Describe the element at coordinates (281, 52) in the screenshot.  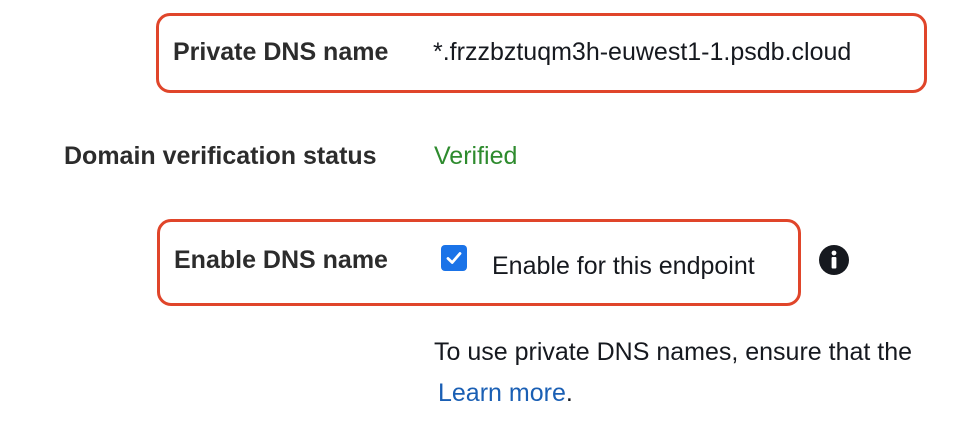
I see `private-dns-name-label: Private DNS name` at that location.